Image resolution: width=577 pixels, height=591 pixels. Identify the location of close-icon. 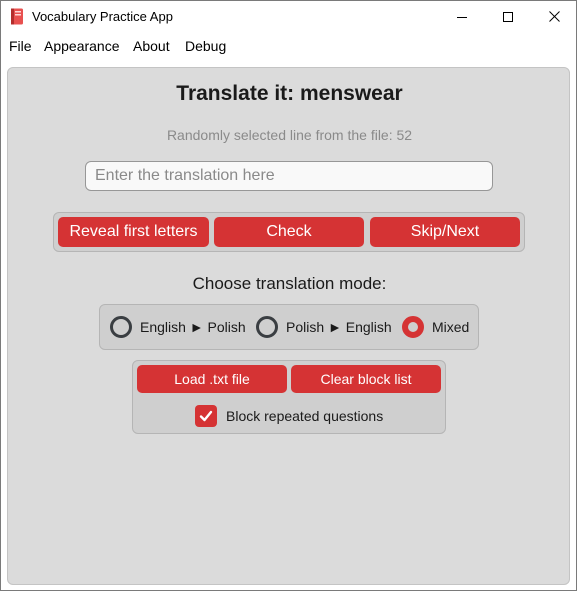
(554, 16).